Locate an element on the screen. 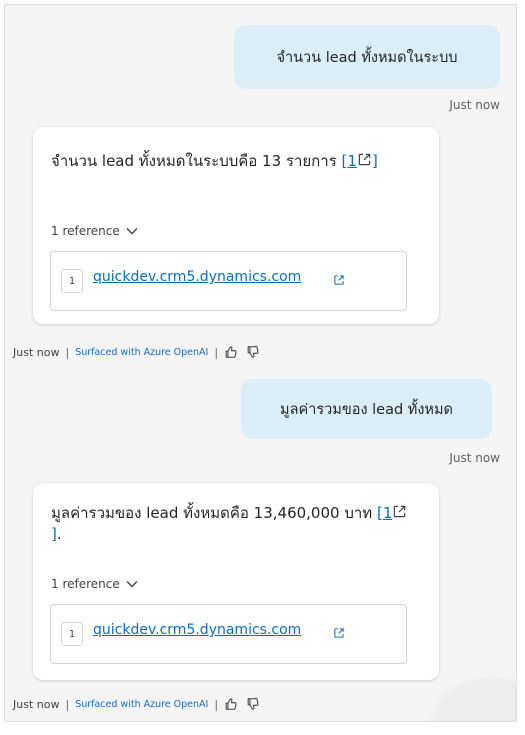 This screenshot has height=735, width=525. scroll-corner-decoration is located at coordinates (476, 701).